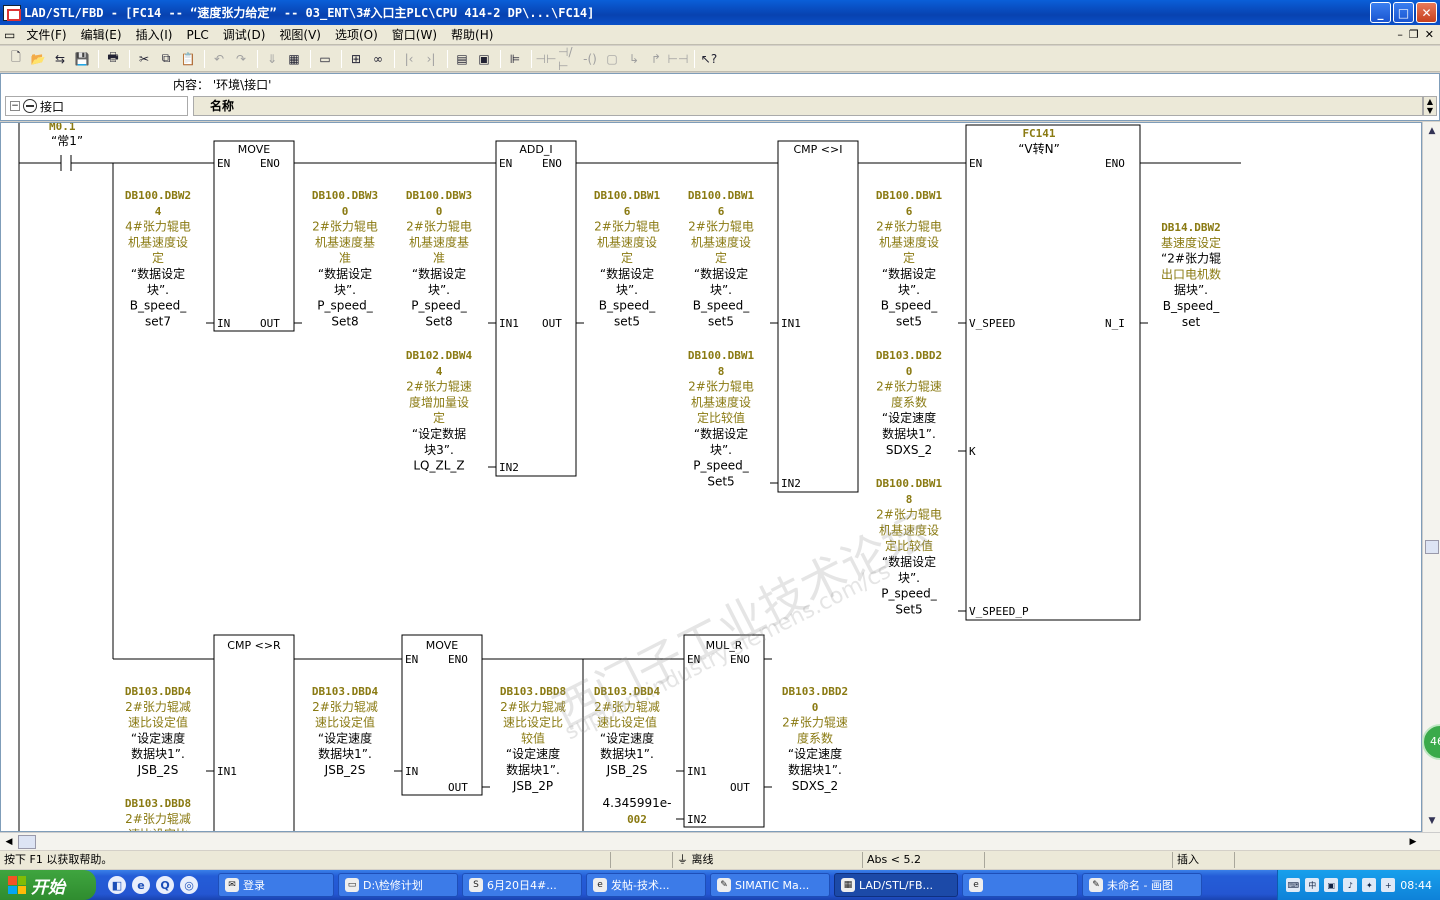 This screenshot has height=900, width=1440. Describe the element at coordinates (16, 59) in the screenshot. I see `new-icon: 🗋` at that location.